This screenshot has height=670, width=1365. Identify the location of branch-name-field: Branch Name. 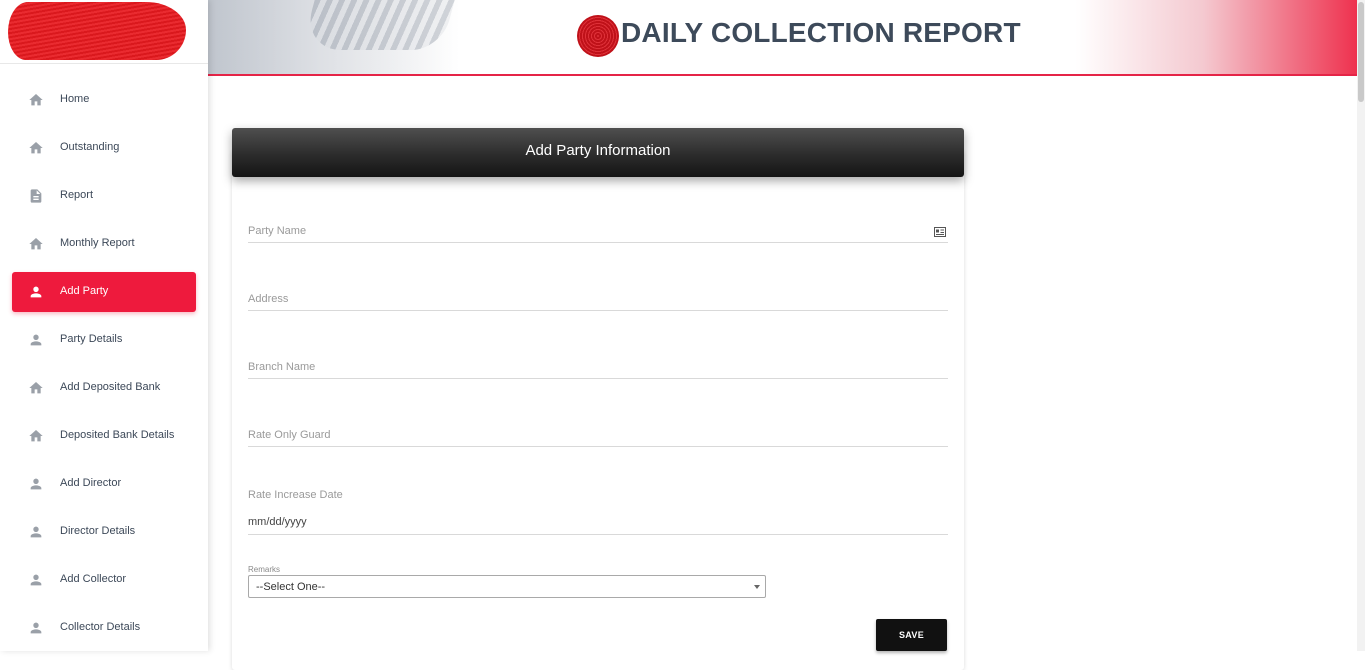
(598, 368).